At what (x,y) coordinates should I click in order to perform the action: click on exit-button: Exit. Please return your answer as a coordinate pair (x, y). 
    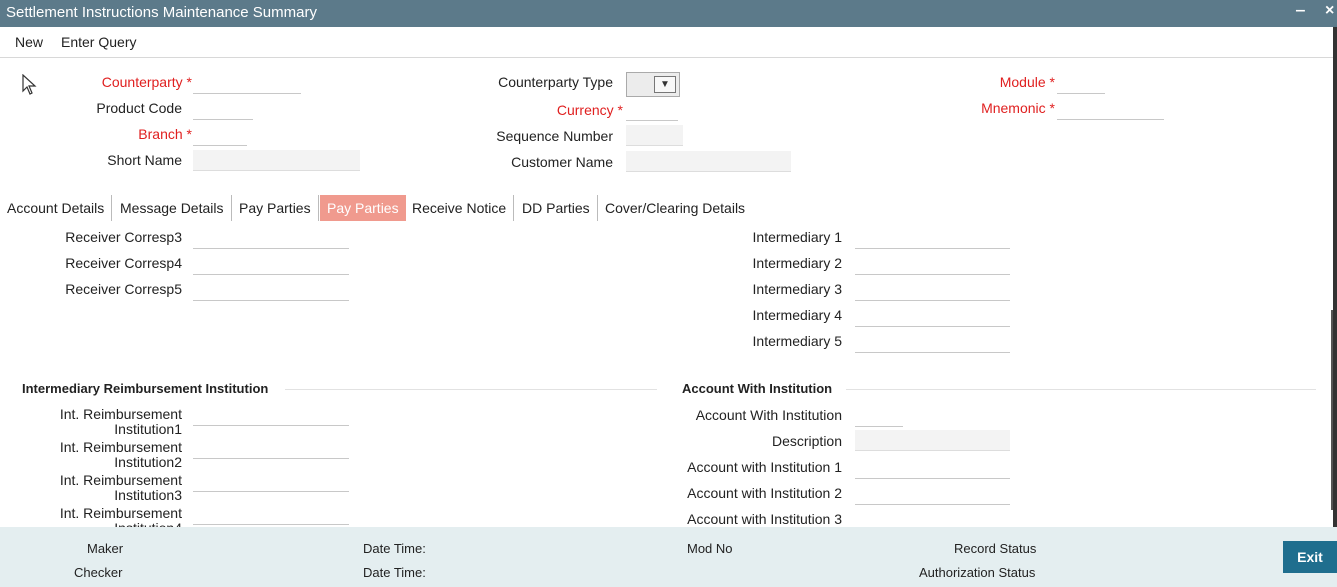
    Looking at the image, I should click on (1310, 557).